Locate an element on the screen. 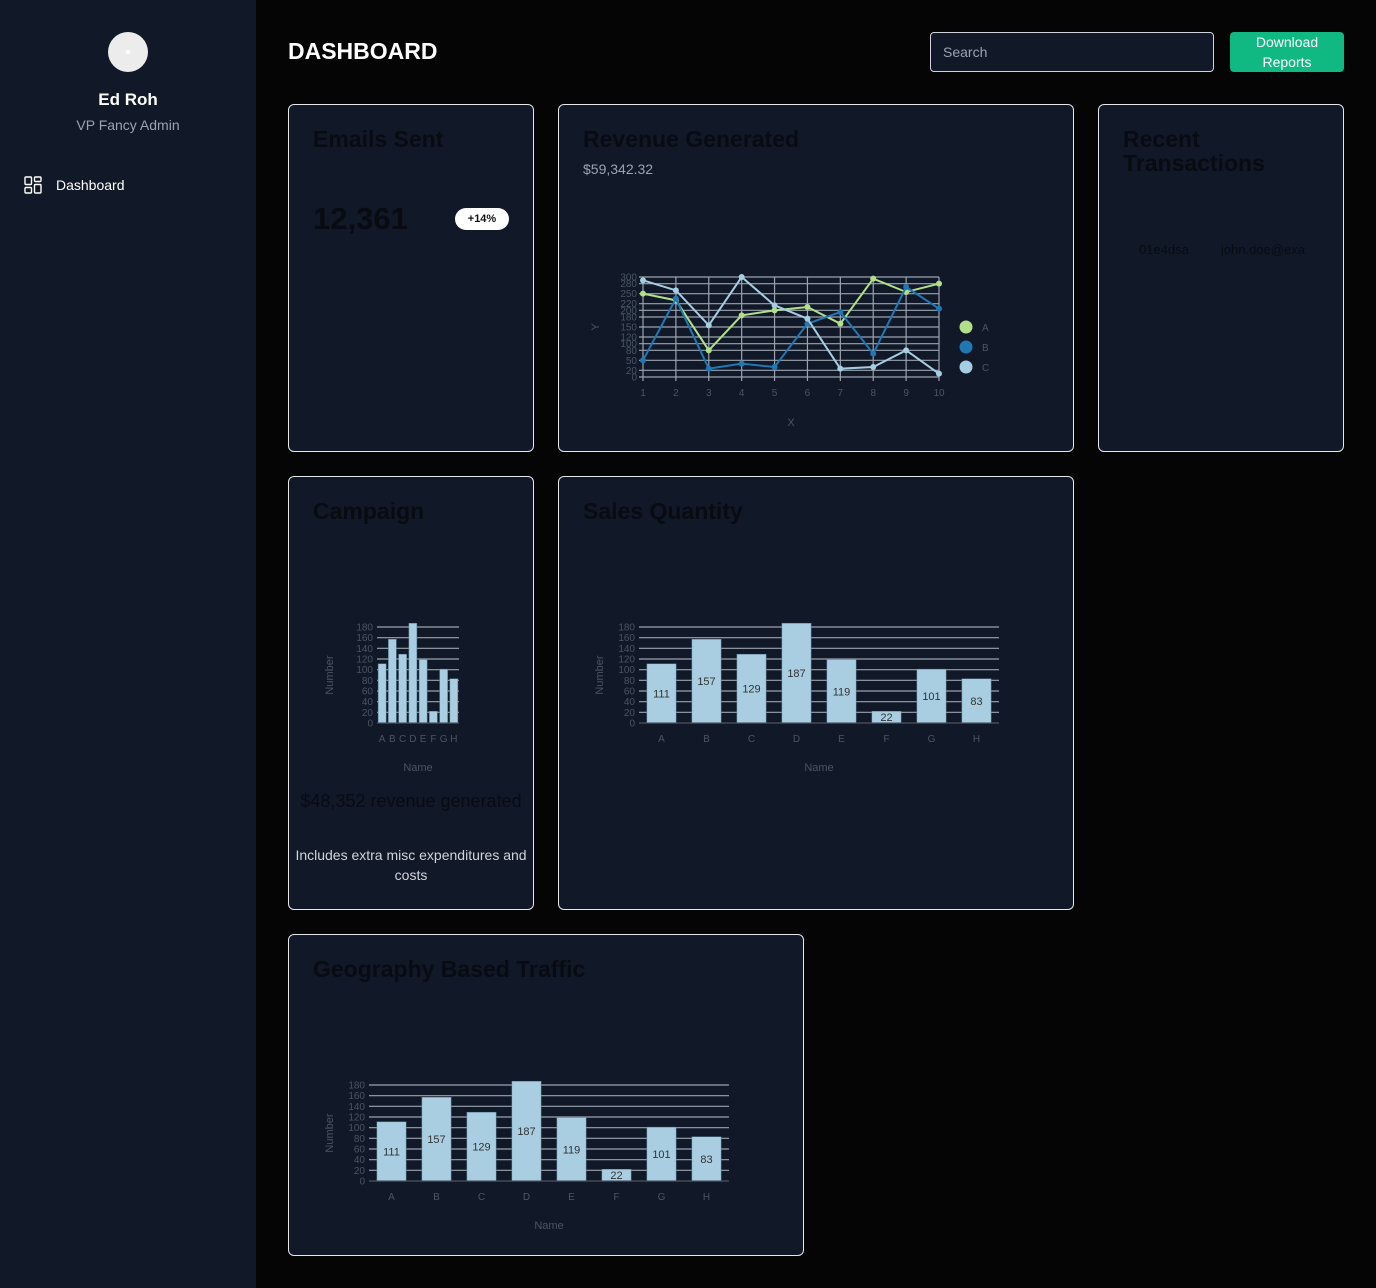  legend-label: B is located at coordinates (985, 348).